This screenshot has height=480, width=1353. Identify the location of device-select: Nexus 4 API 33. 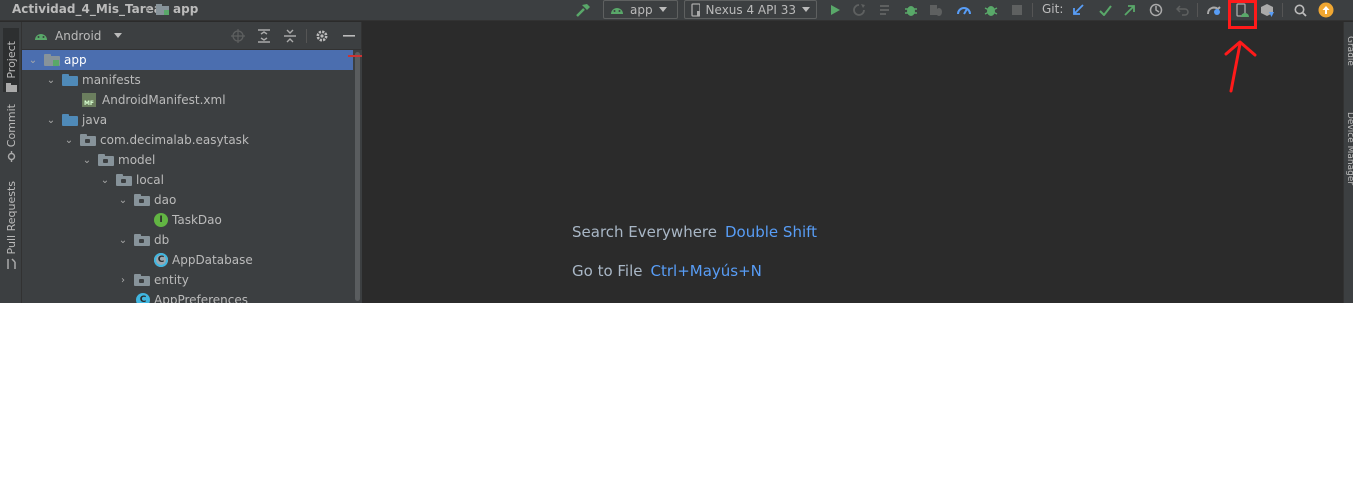
(750, 9).